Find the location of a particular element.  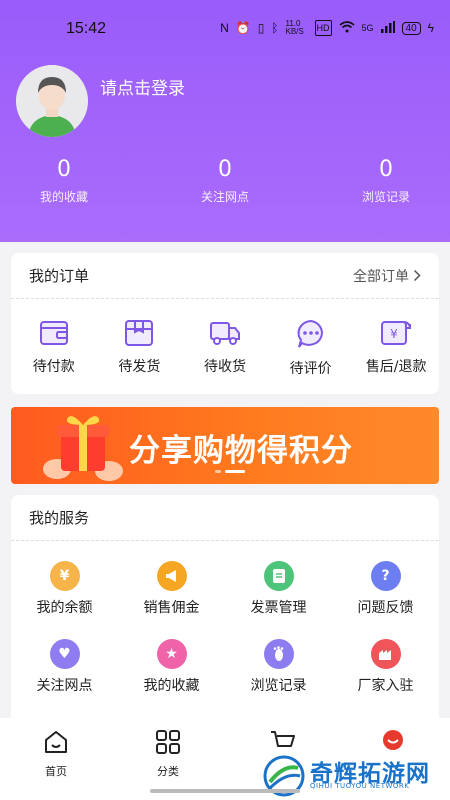

service-vendor-join-label: 厂家入驻 is located at coordinates (385, 686).